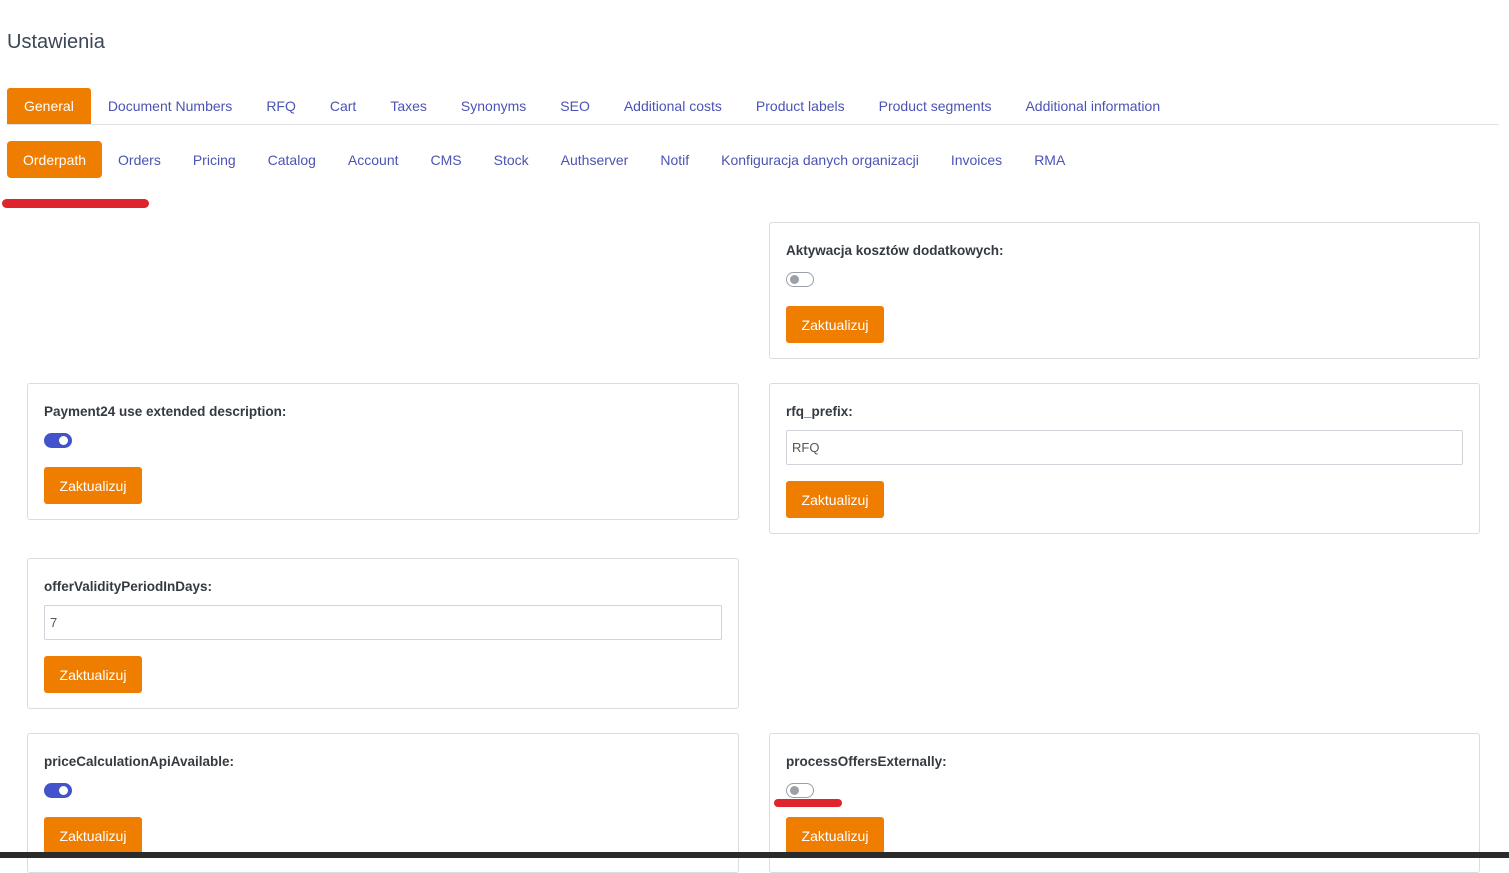 The image size is (1509, 873). What do you see at coordinates (808, 803) in the screenshot?
I see `annotation-underline-process-offers` at bounding box center [808, 803].